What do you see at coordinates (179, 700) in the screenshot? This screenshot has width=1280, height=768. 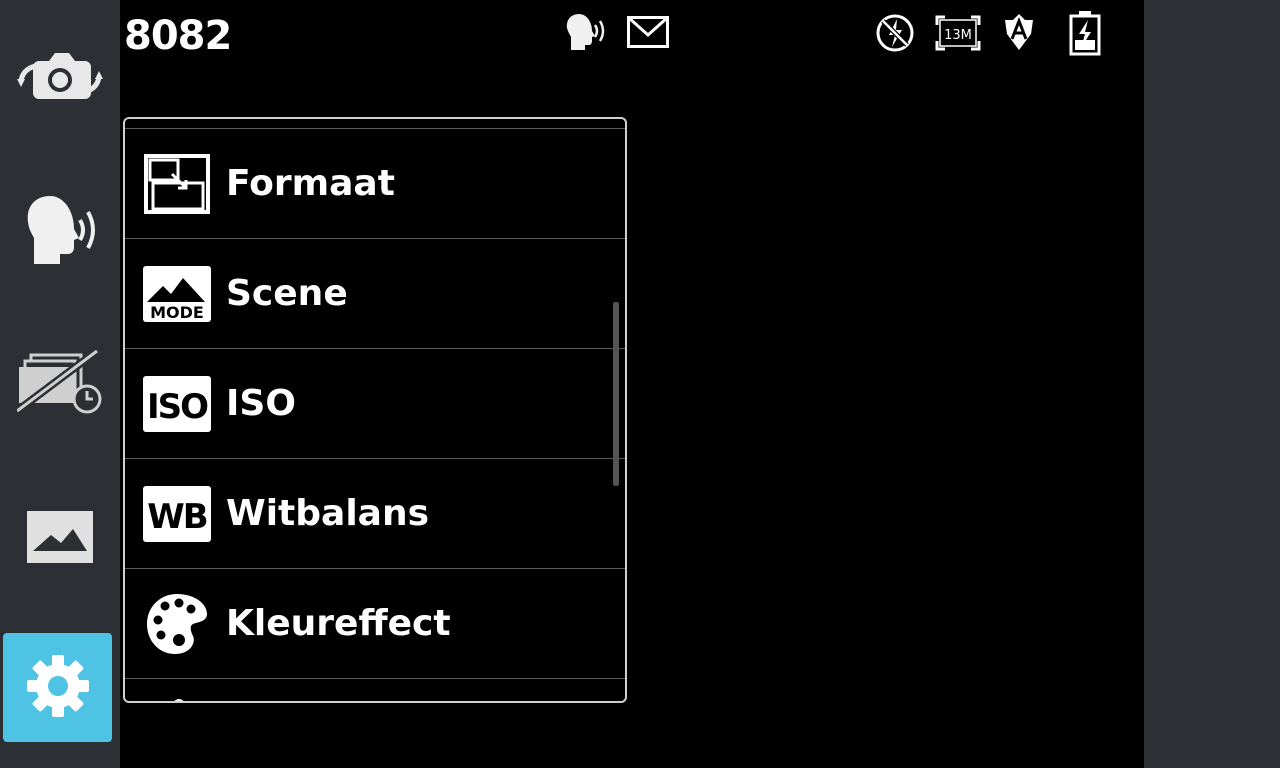 I see `partial-item-icon` at bounding box center [179, 700].